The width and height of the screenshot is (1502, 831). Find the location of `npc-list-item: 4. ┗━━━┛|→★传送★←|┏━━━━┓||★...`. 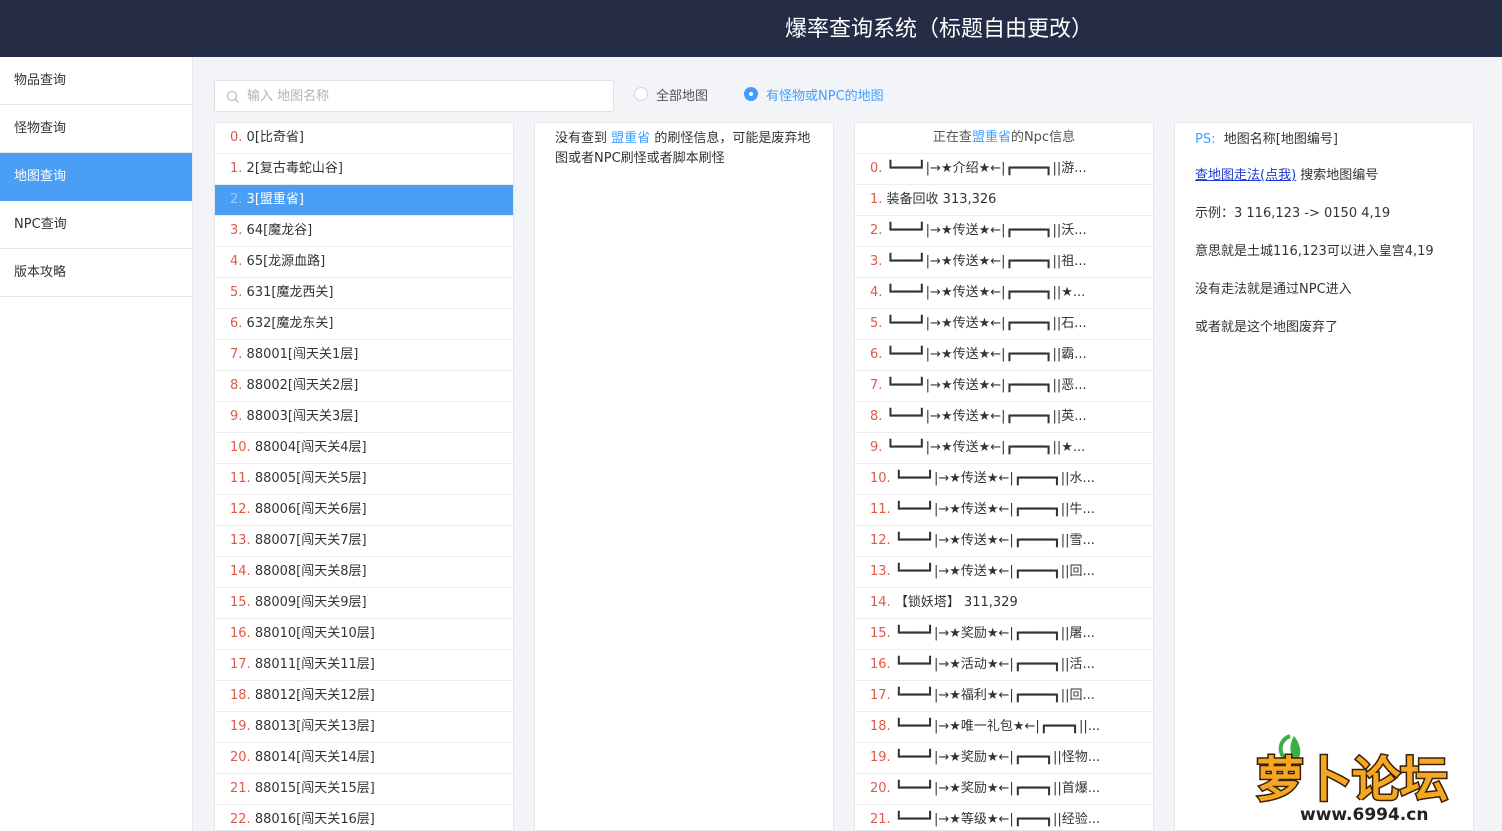

npc-list-item: 4. ┗━━━┛|→★传送★←|┏━━━━┓||★... is located at coordinates (1004, 293).